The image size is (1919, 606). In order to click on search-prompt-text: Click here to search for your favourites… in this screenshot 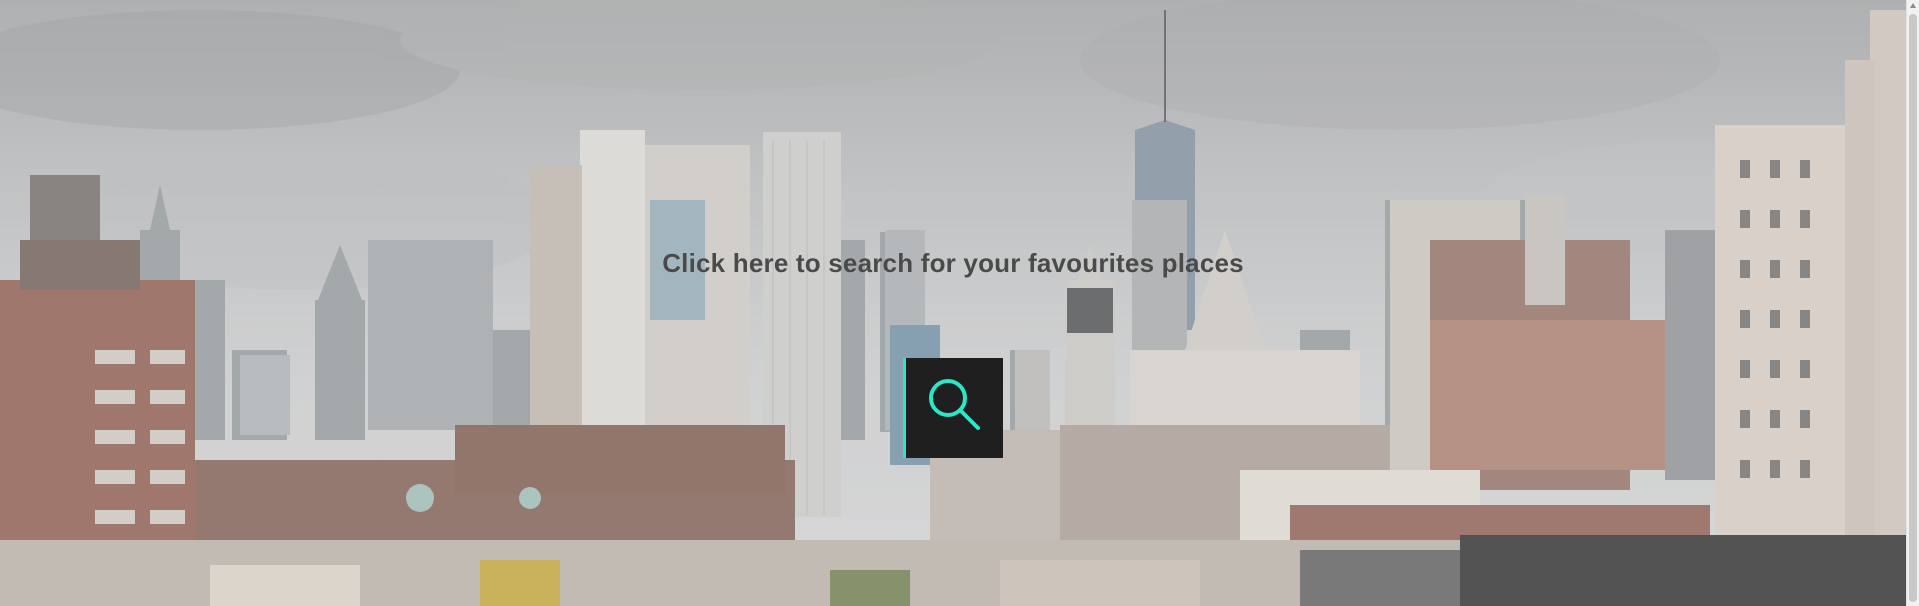, I will do `click(953, 263)`.